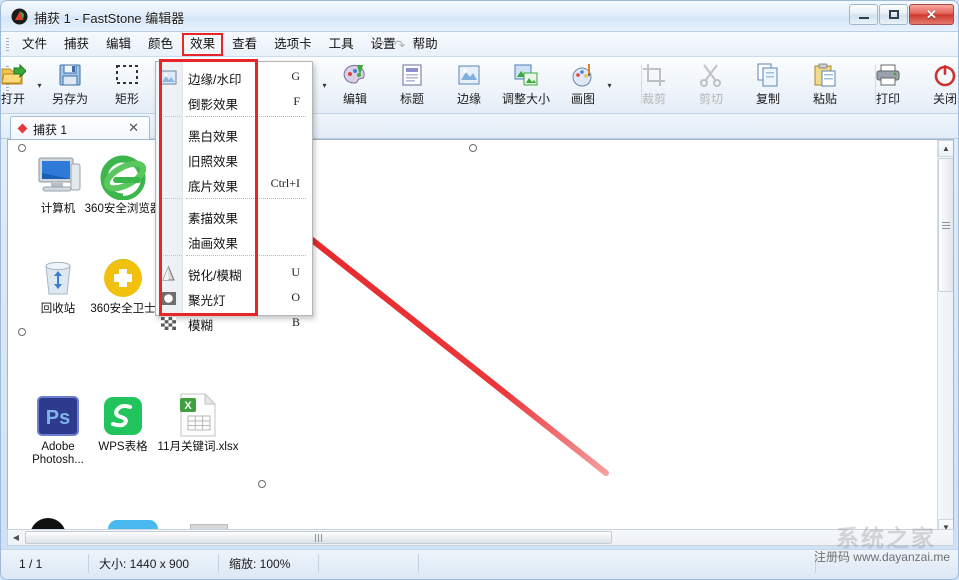 The width and height of the screenshot is (959, 580). Describe the element at coordinates (479, 16) in the screenshot. I see `title-bar: 捕获 1 - FastStone 编辑器 ✕` at that location.